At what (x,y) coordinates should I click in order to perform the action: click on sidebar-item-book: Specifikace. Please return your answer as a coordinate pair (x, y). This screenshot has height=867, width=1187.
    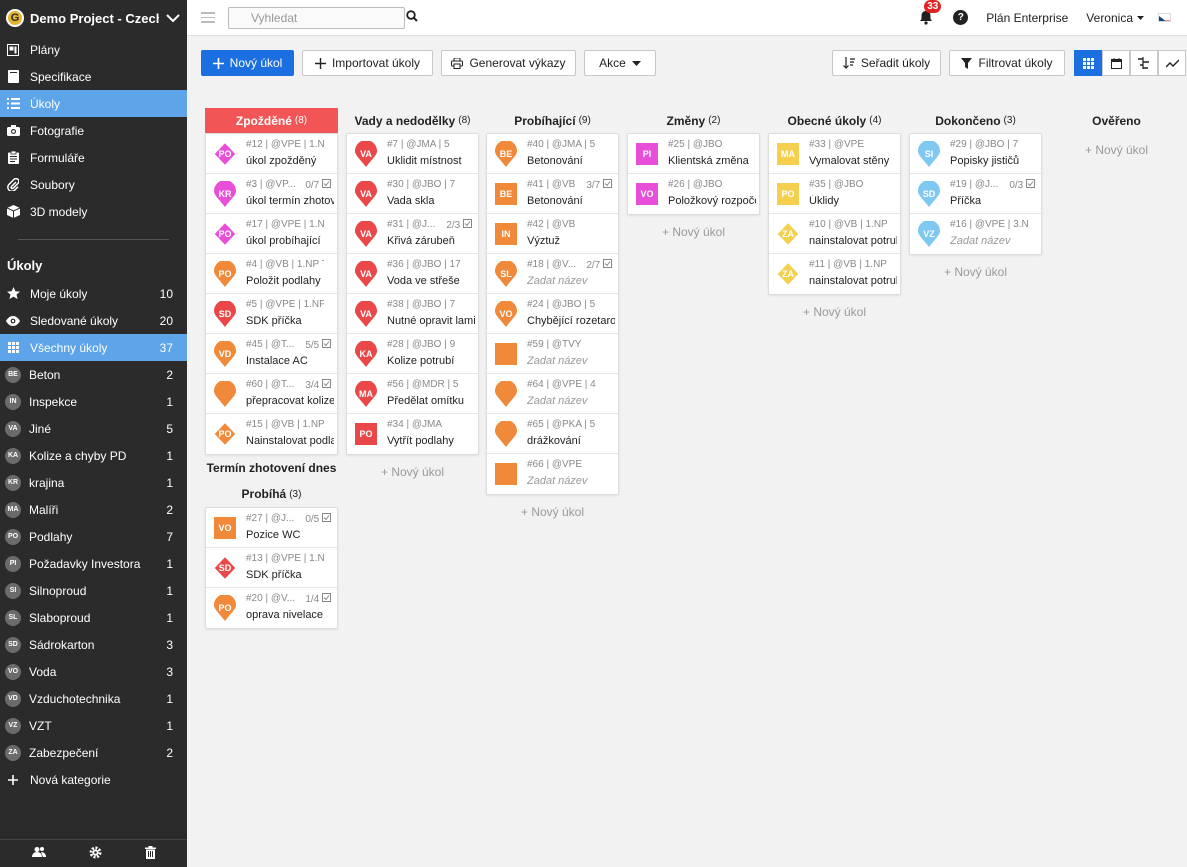
    Looking at the image, I should click on (93, 76).